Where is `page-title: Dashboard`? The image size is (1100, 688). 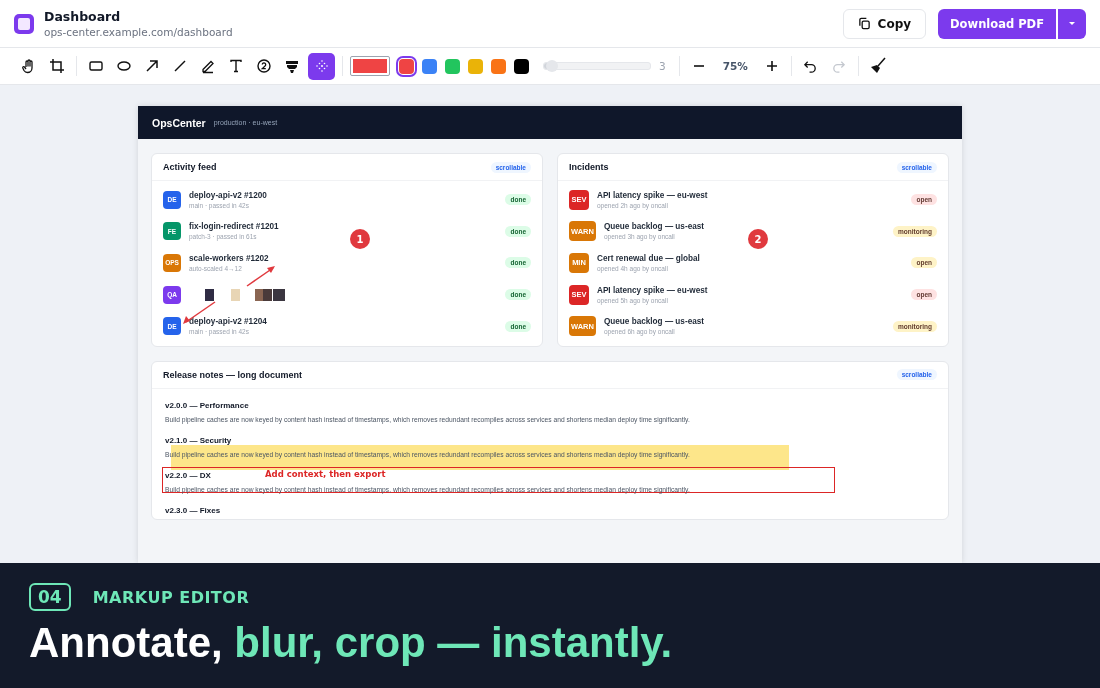
page-title: Dashboard is located at coordinates (83, 16).